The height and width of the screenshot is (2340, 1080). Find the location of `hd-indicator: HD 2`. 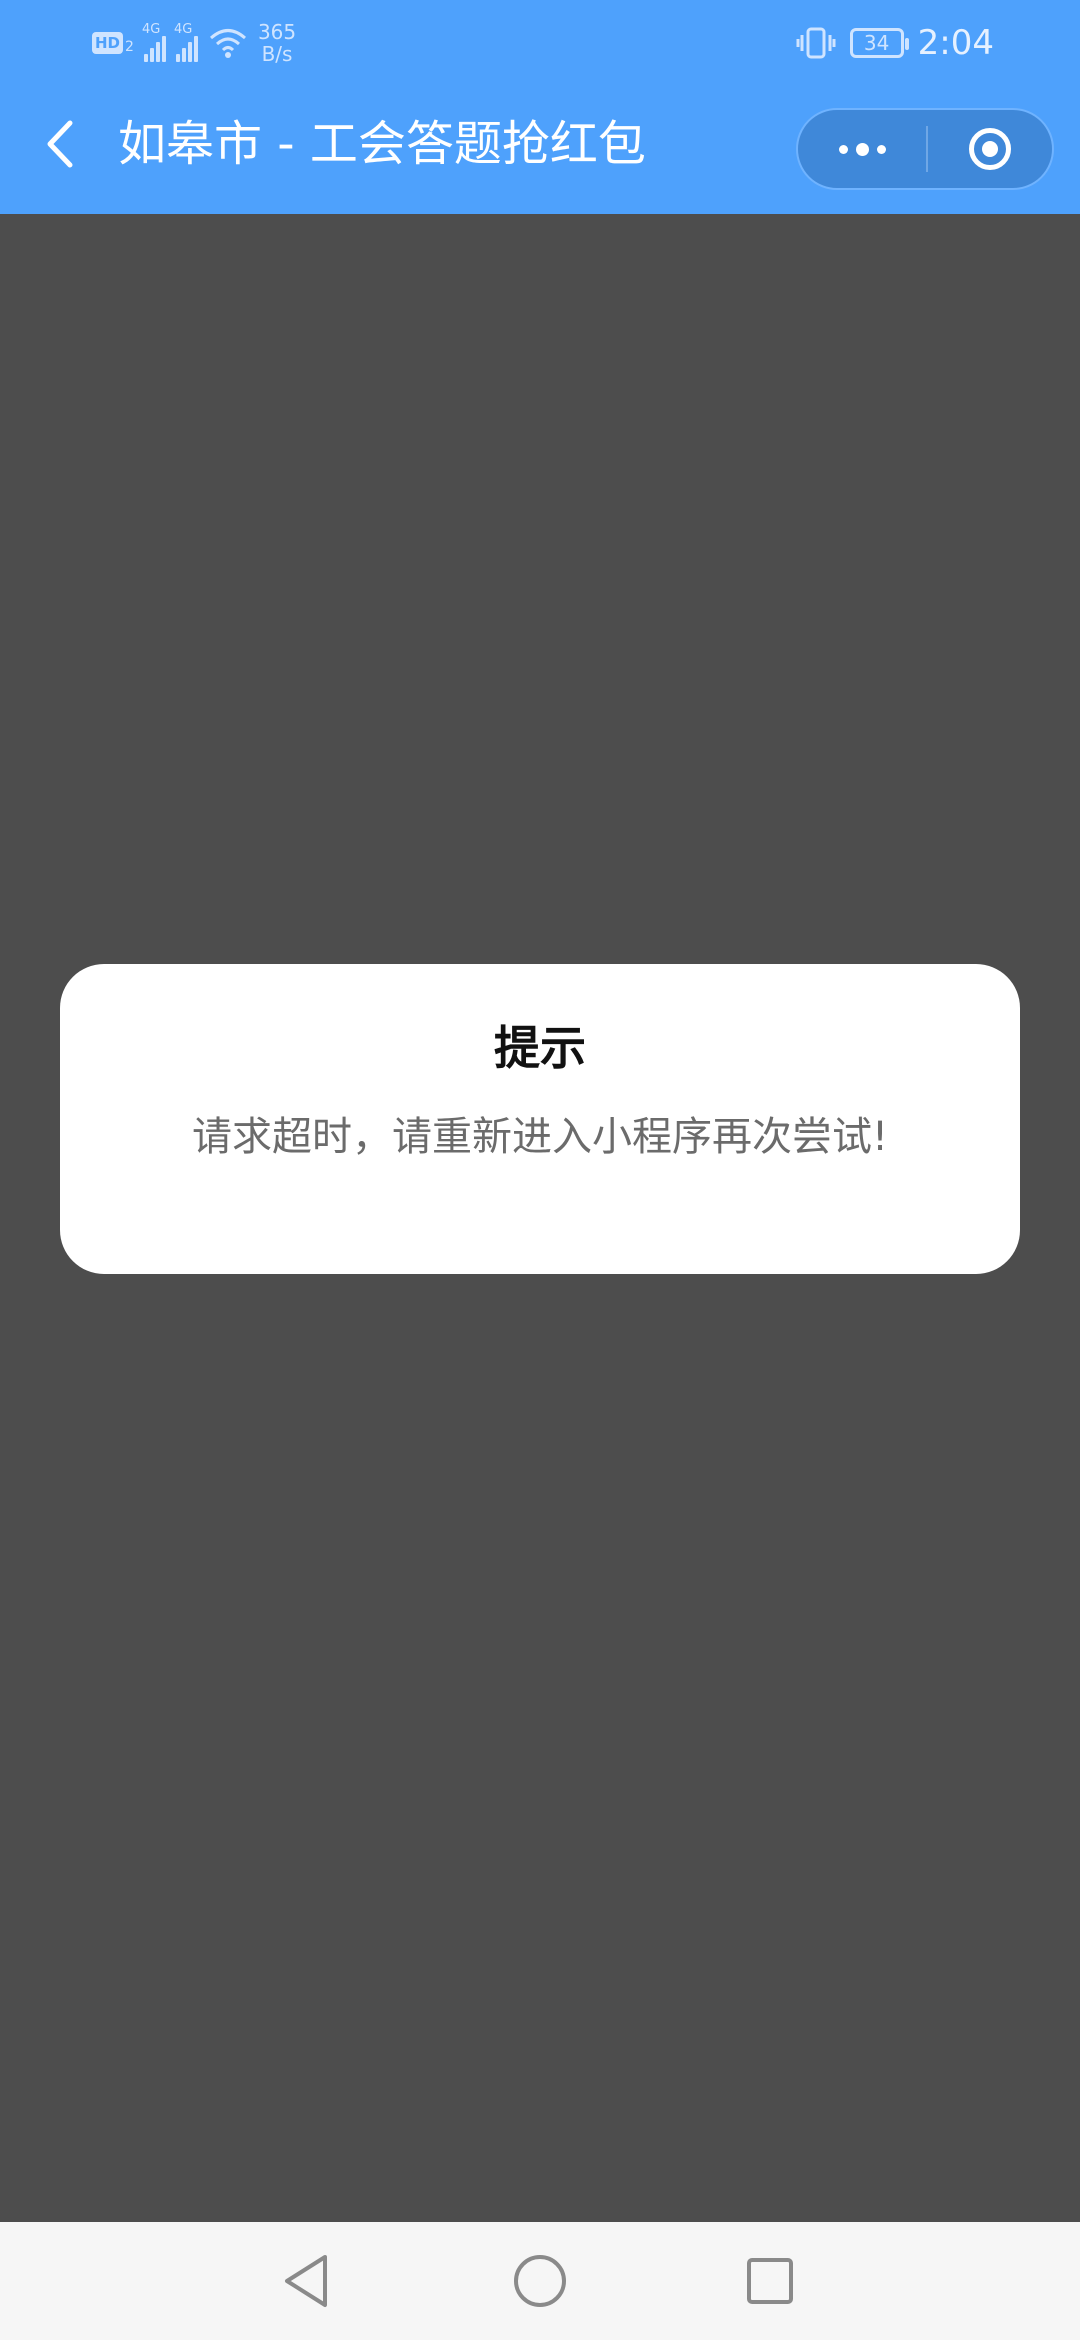

hd-indicator: HD 2 is located at coordinates (113, 43).